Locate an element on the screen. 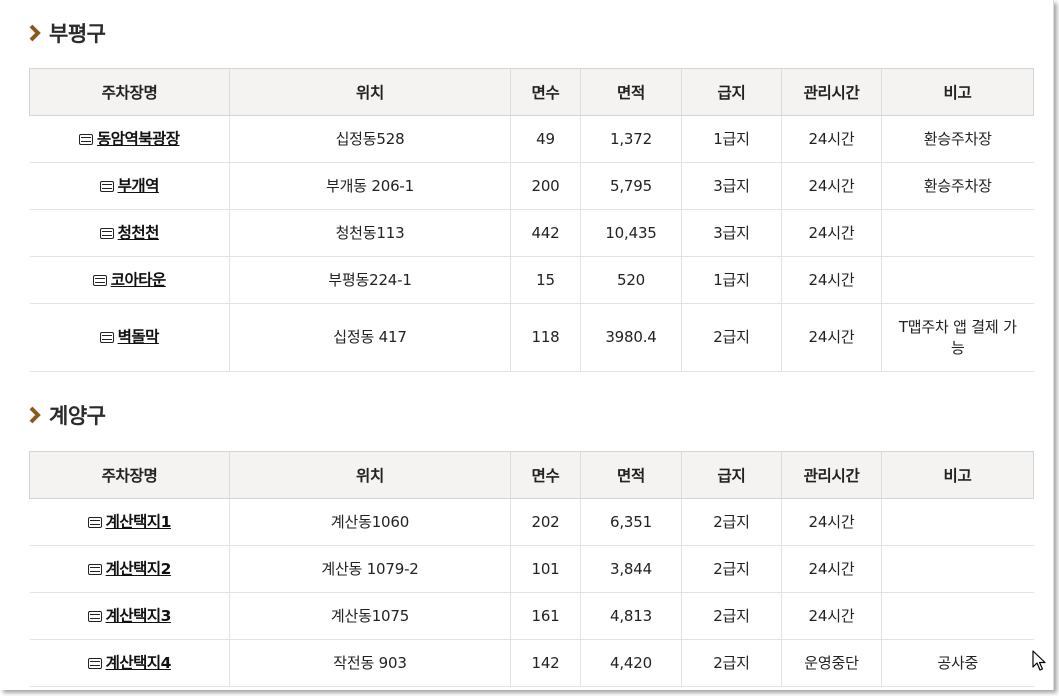  parking-link: 계산택지2 is located at coordinates (139, 569).